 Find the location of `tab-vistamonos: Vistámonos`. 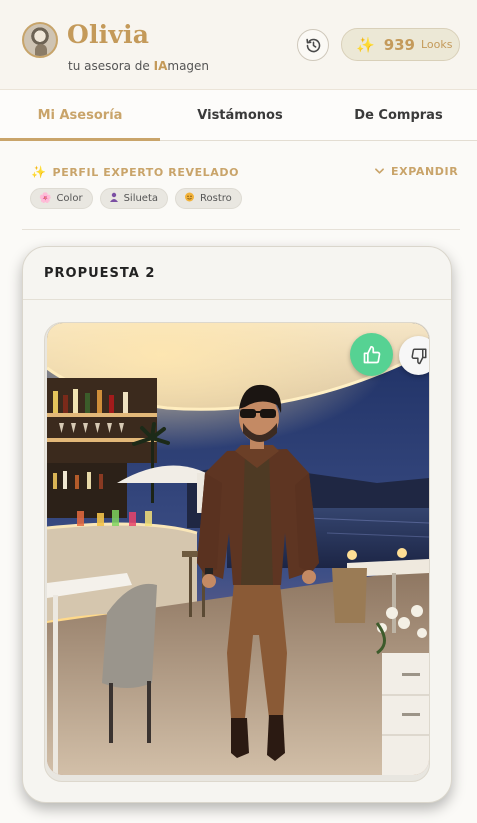

tab-vistamonos: Vistámonos is located at coordinates (240, 115).